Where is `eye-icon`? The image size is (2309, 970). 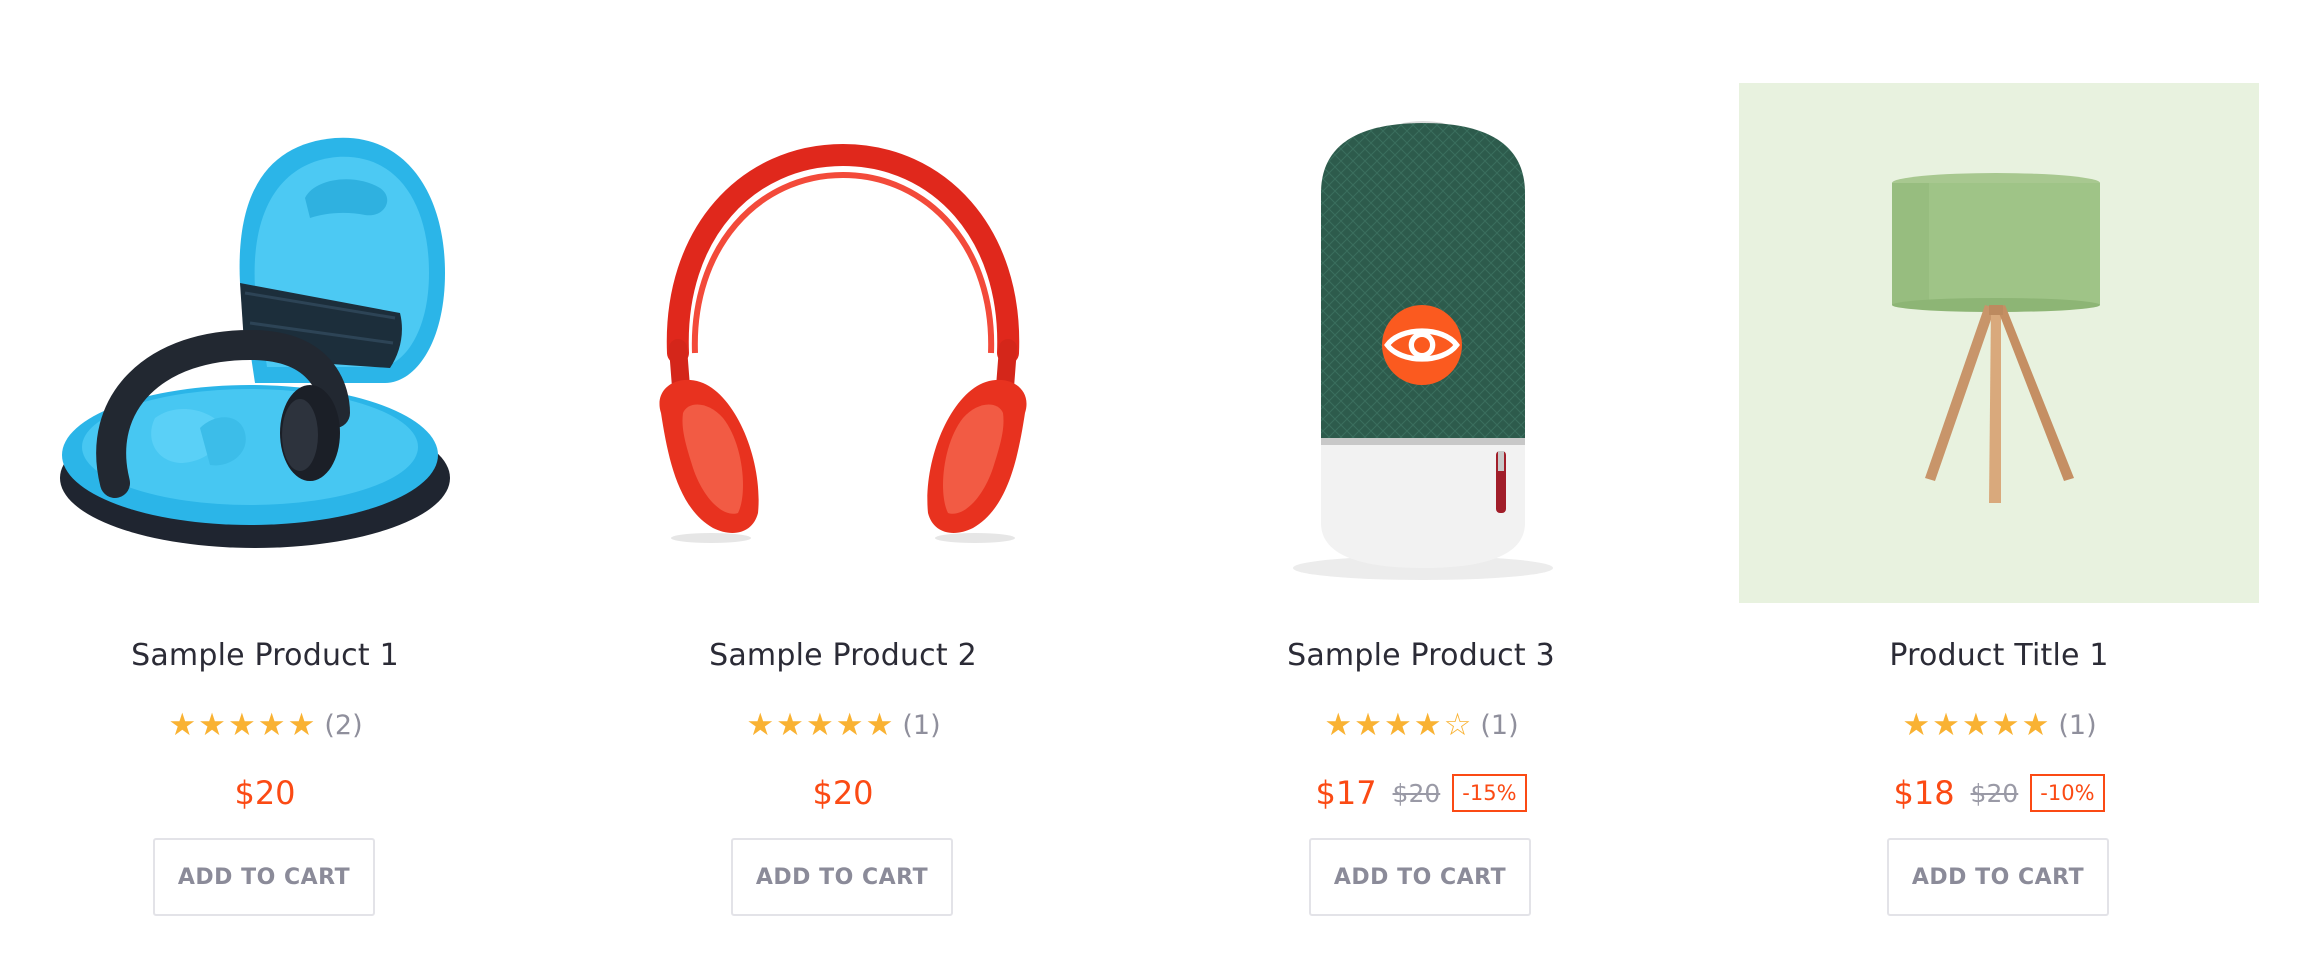
eye-icon is located at coordinates (1422, 345).